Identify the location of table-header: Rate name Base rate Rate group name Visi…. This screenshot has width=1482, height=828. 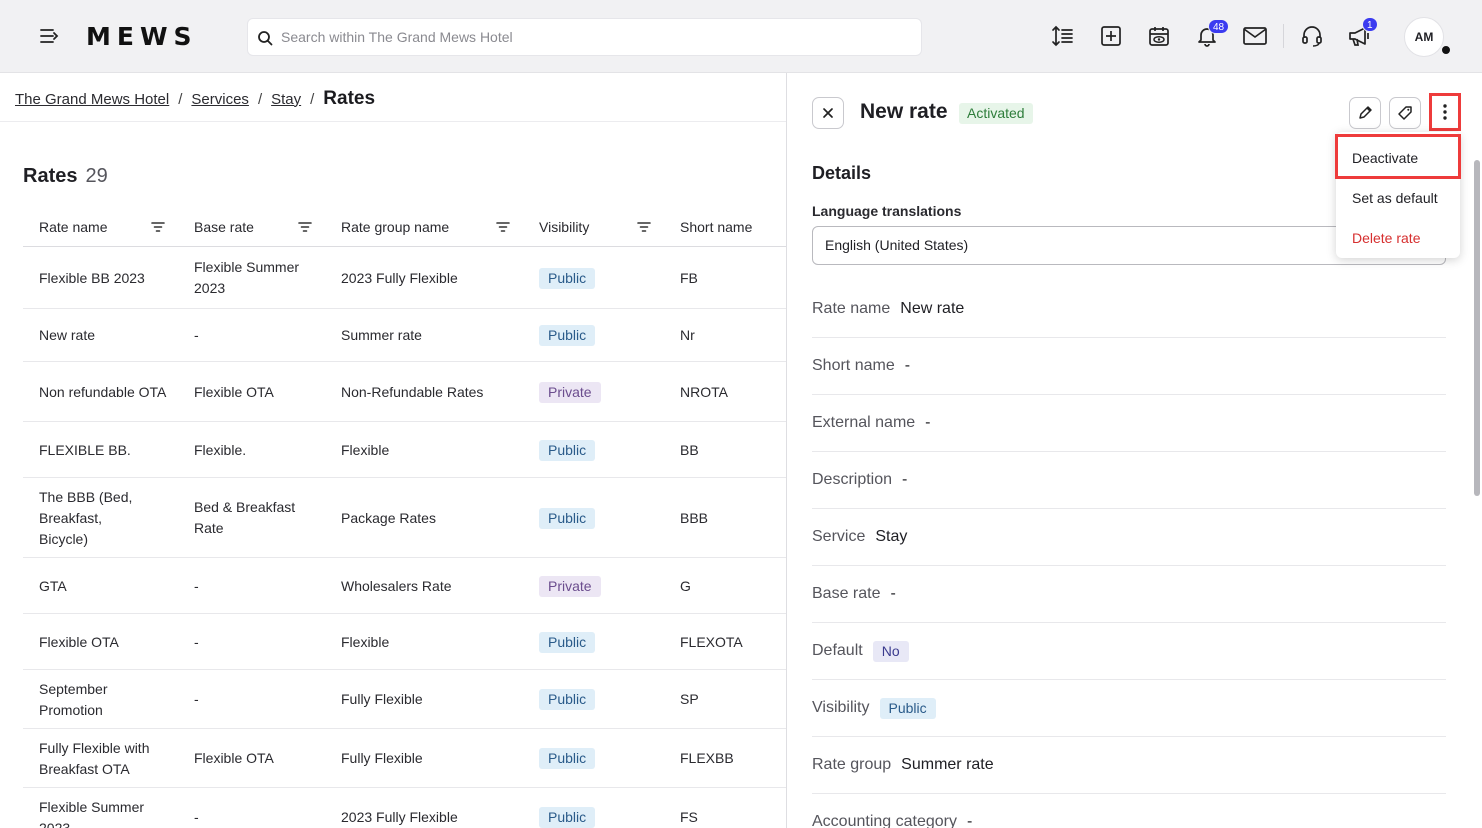
(404, 226).